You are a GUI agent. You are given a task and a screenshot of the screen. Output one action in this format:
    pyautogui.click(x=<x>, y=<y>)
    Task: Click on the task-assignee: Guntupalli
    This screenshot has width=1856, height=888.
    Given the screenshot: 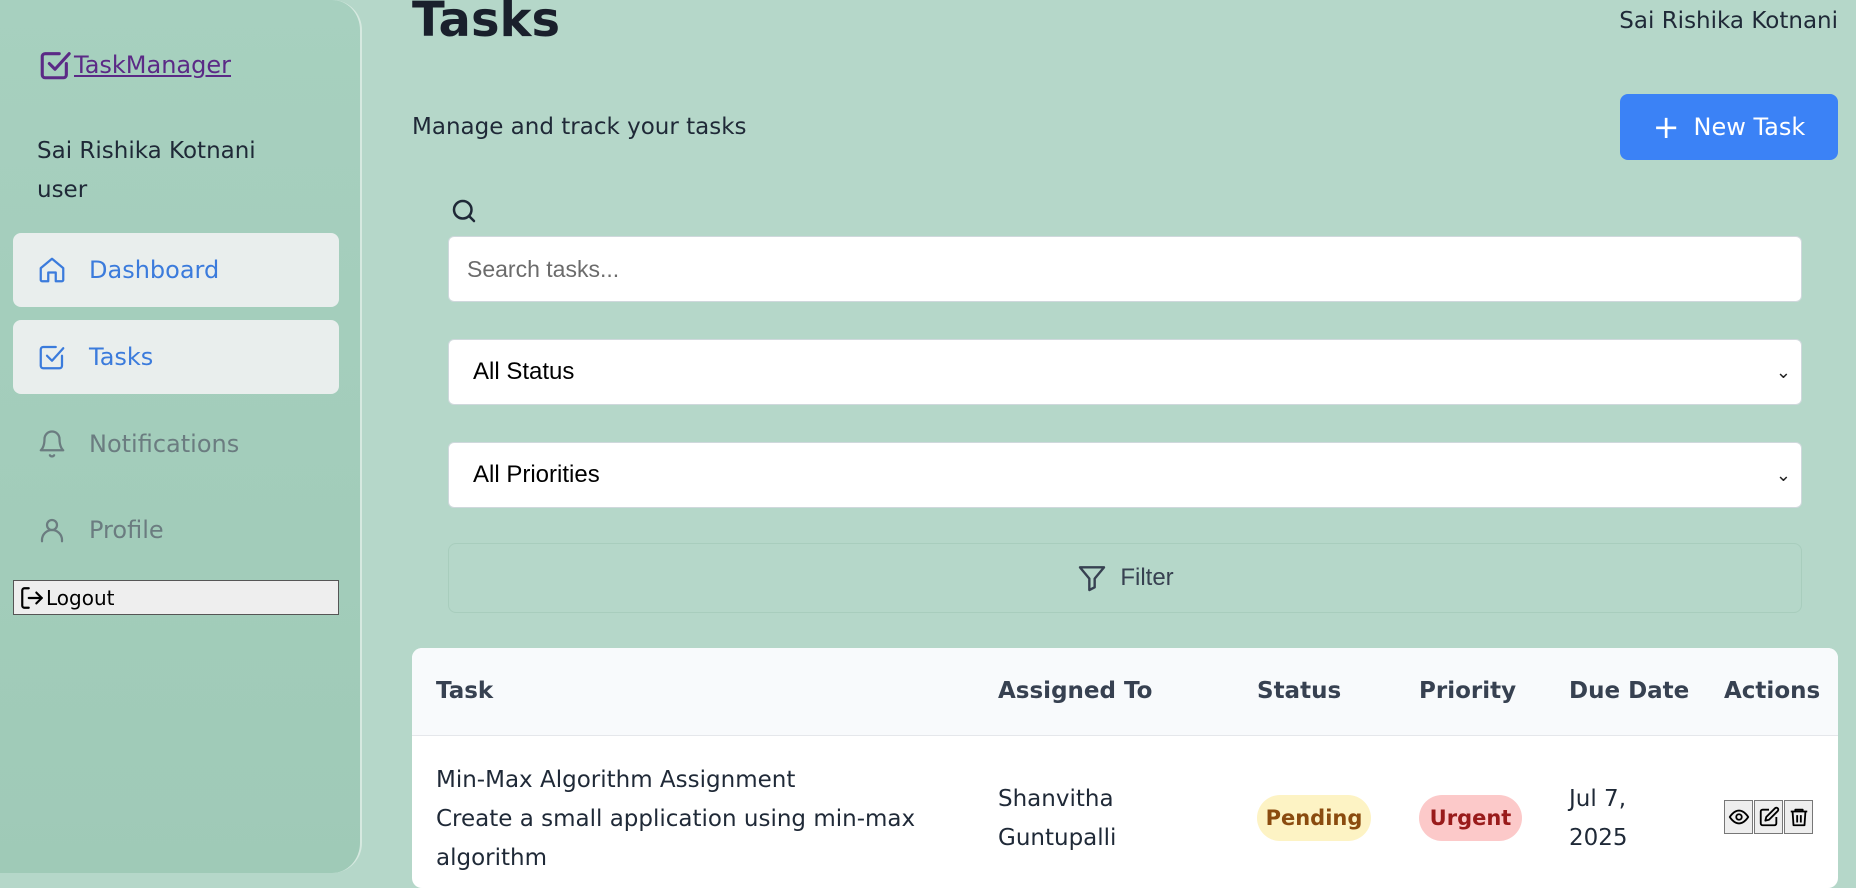 What is the action you would take?
    pyautogui.click(x=1057, y=838)
    